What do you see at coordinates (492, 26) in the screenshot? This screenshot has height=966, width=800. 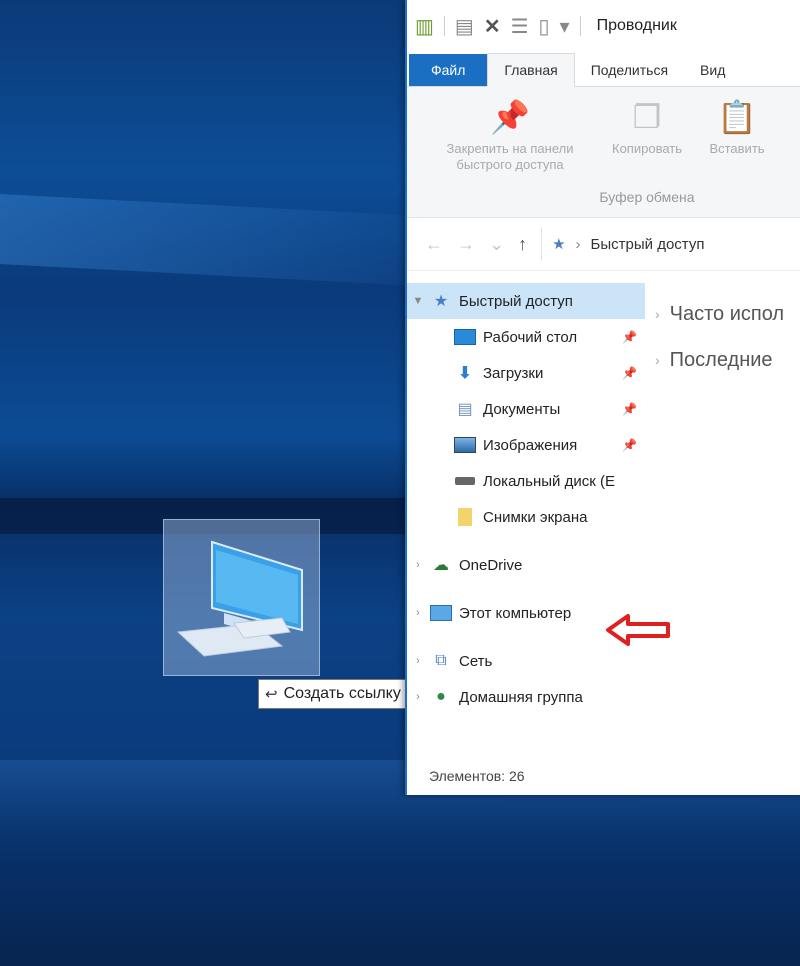 I see `delete-icon: ✕` at bounding box center [492, 26].